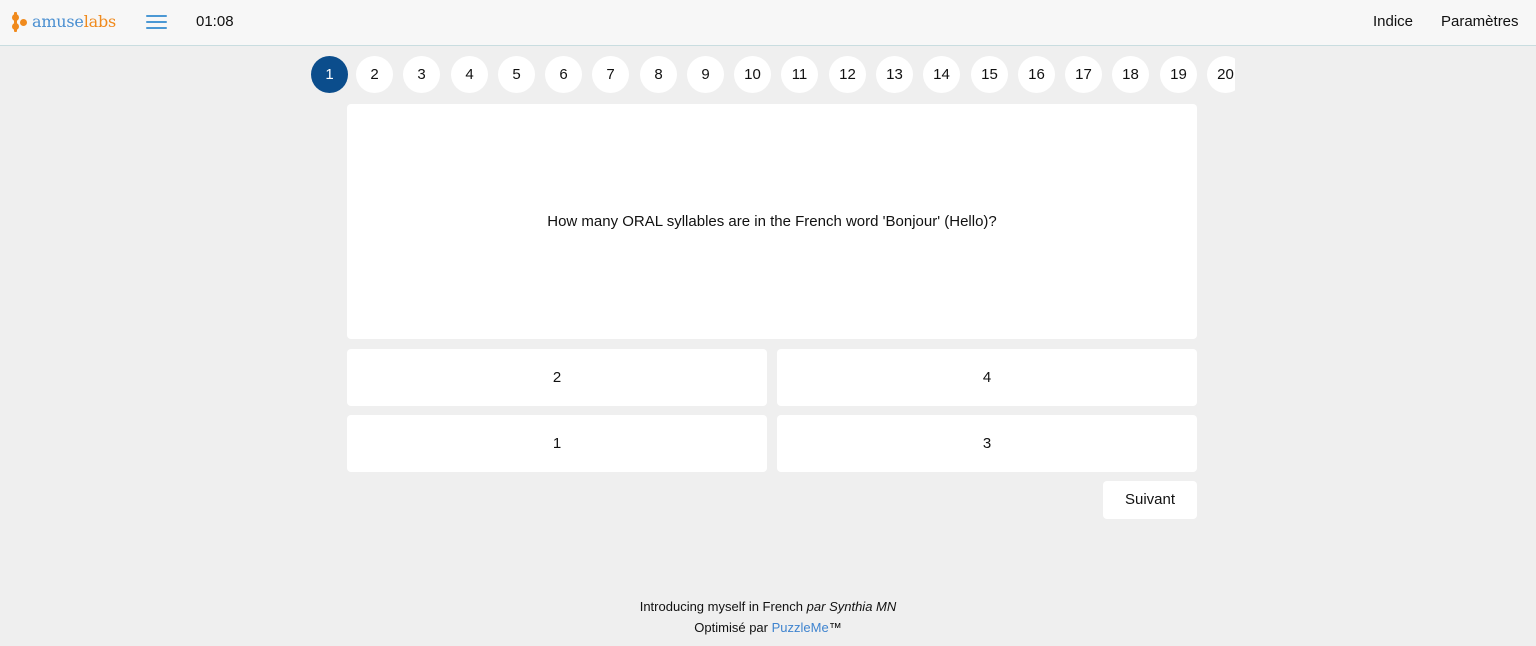 The width and height of the screenshot is (1536, 646). I want to click on powered-by: Optimisé par PuzzleMe™, so click(768, 627).